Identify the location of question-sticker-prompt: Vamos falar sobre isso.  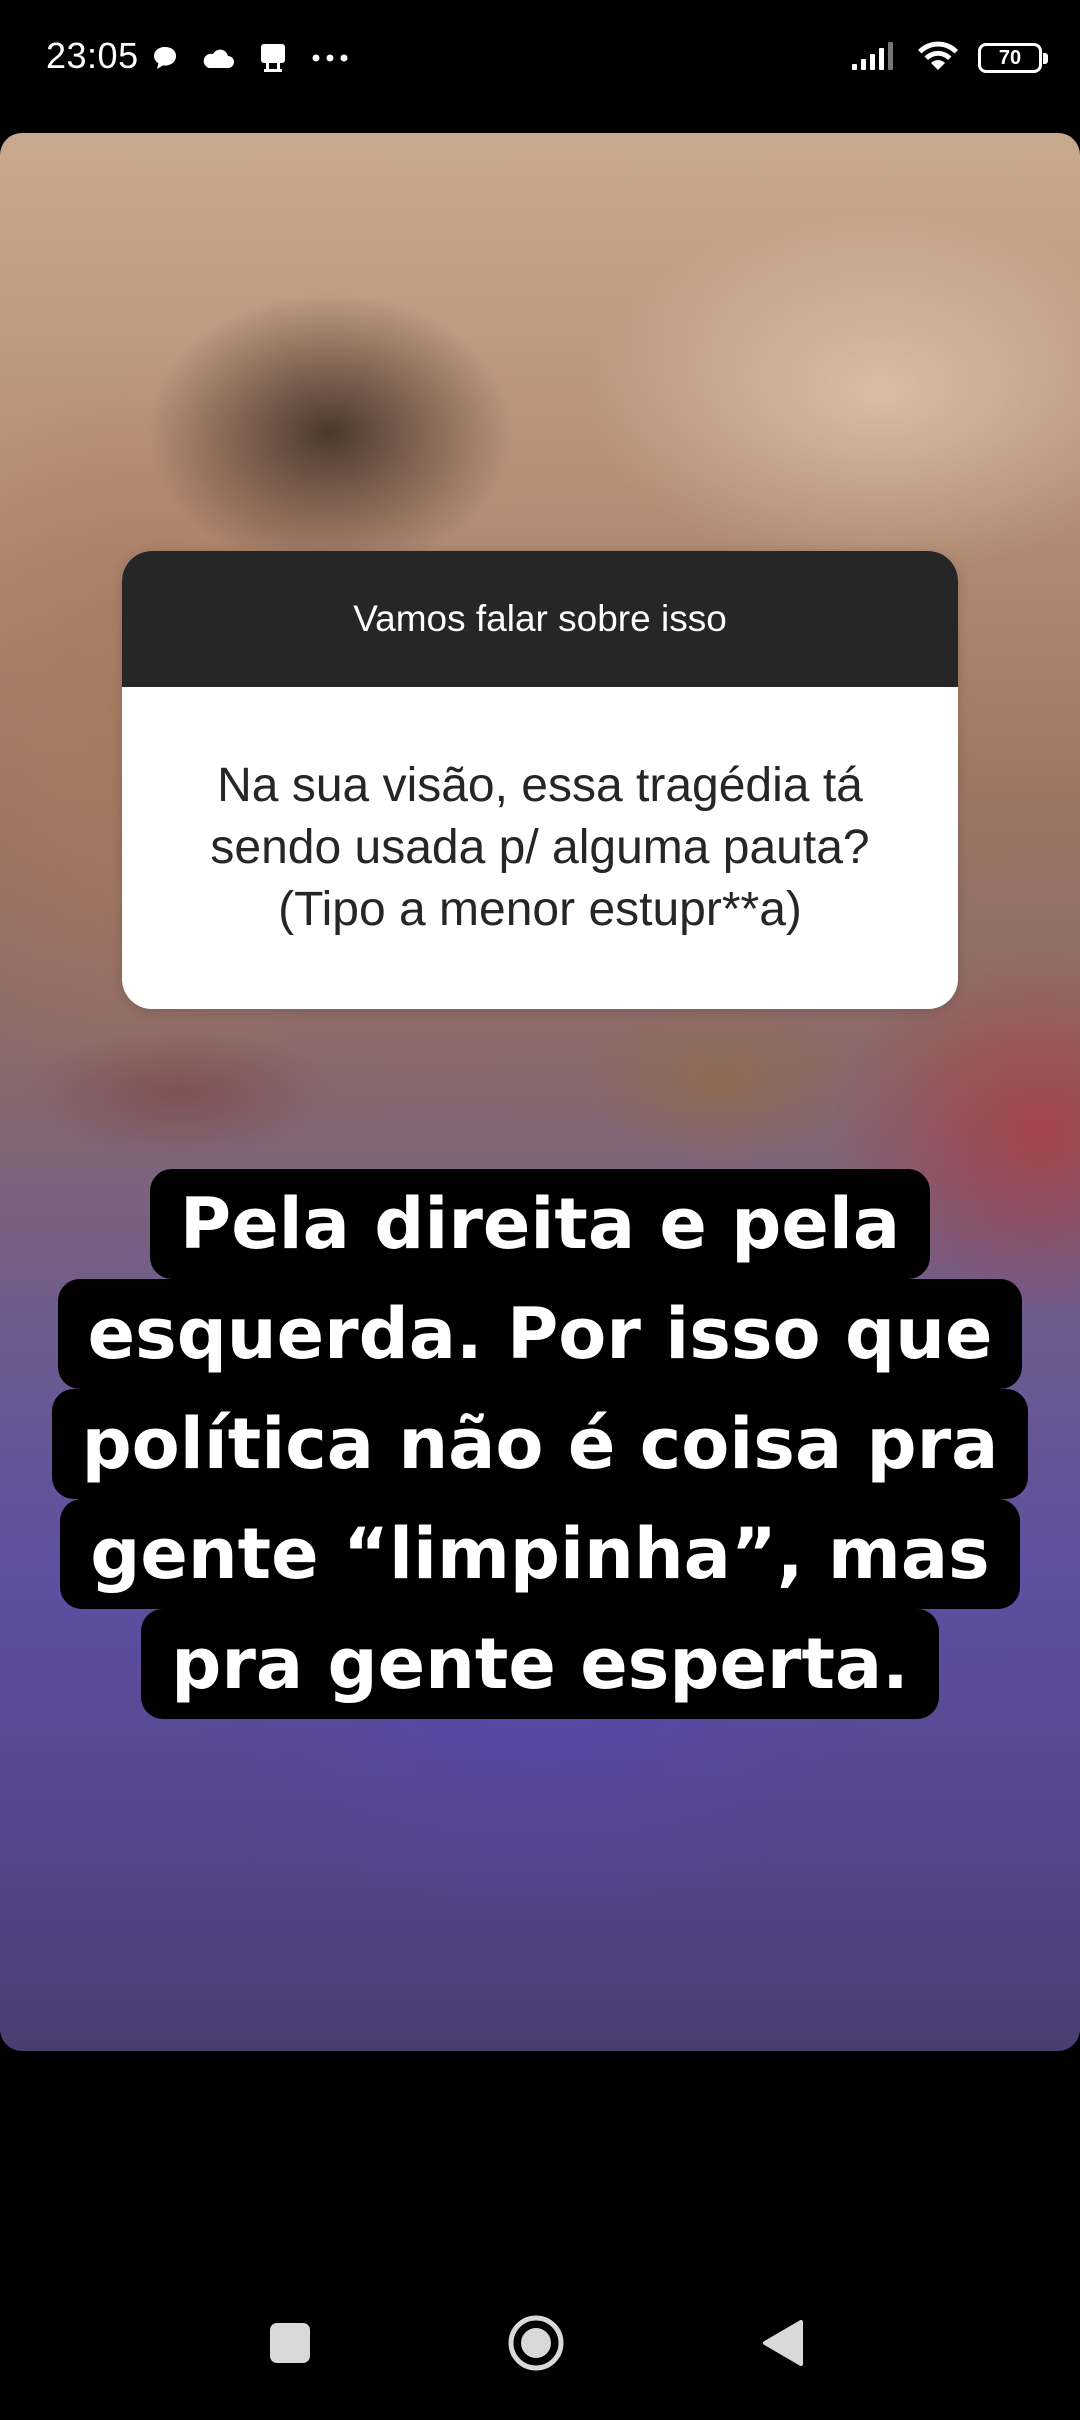
(540, 619).